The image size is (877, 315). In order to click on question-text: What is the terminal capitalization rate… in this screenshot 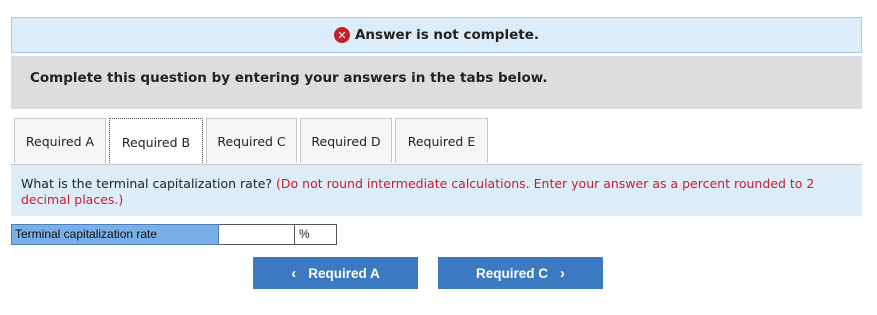, I will do `click(438, 192)`.